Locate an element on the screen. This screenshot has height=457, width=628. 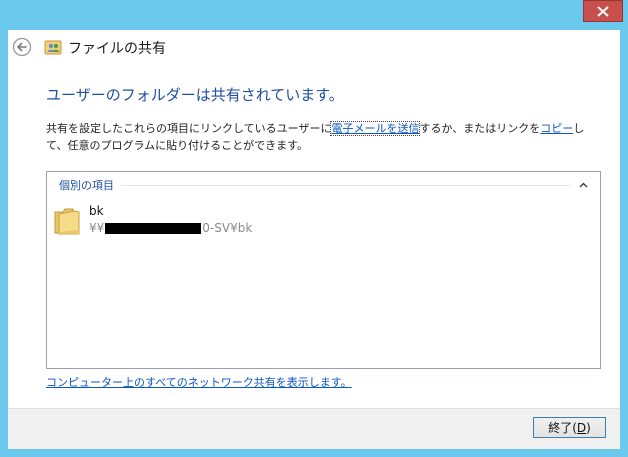
redaction-bar is located at coordinates (153, 228).